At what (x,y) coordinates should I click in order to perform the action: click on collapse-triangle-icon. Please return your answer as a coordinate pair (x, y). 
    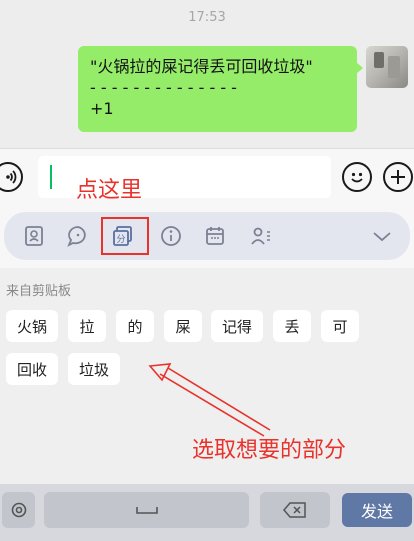
    Looking at the image, I should click on (382, 236).